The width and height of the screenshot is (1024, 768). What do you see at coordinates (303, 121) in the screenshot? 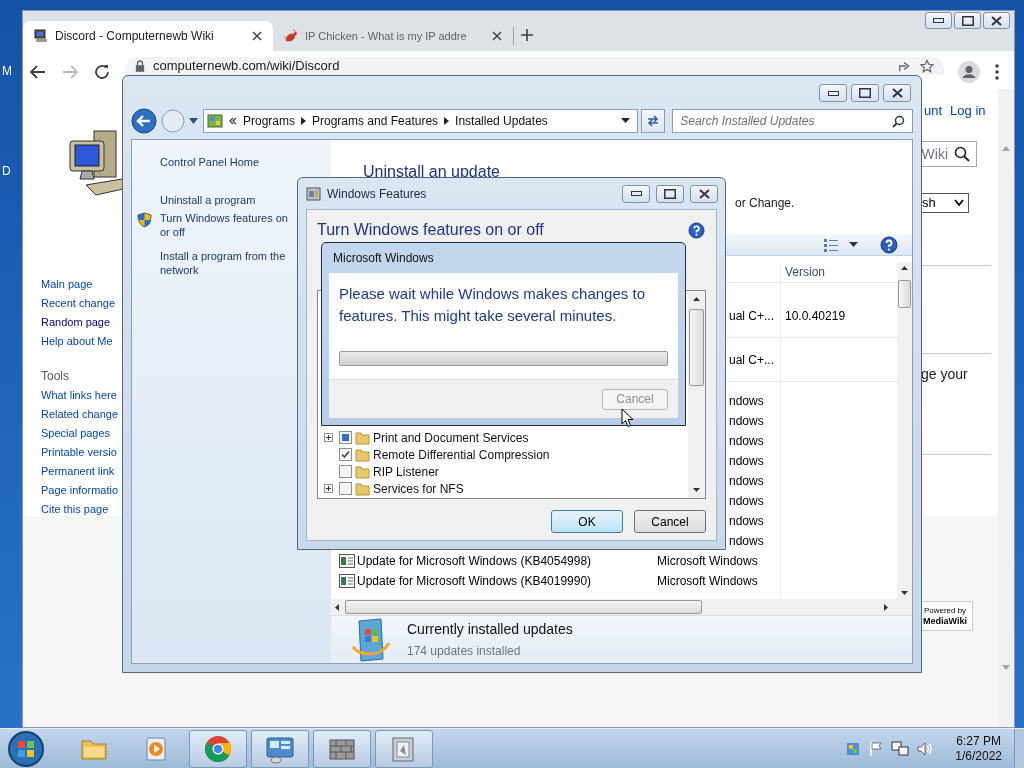
I see `chevron-right-icon` at bounding box center [303, 121].